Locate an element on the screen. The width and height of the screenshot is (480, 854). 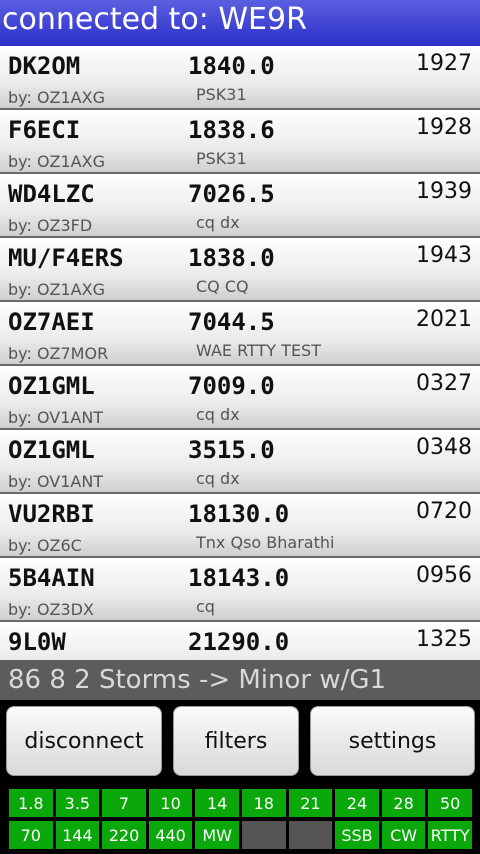
spot-frequency: 1838.6 is located at coordinates (231, 130).